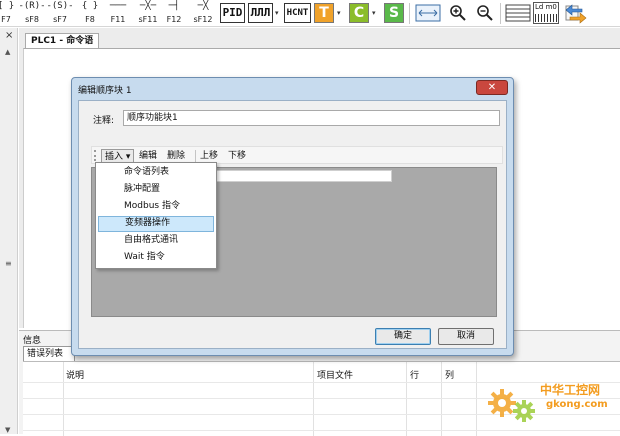  I want to click on move-up-button: 上移, so click(209, 156).